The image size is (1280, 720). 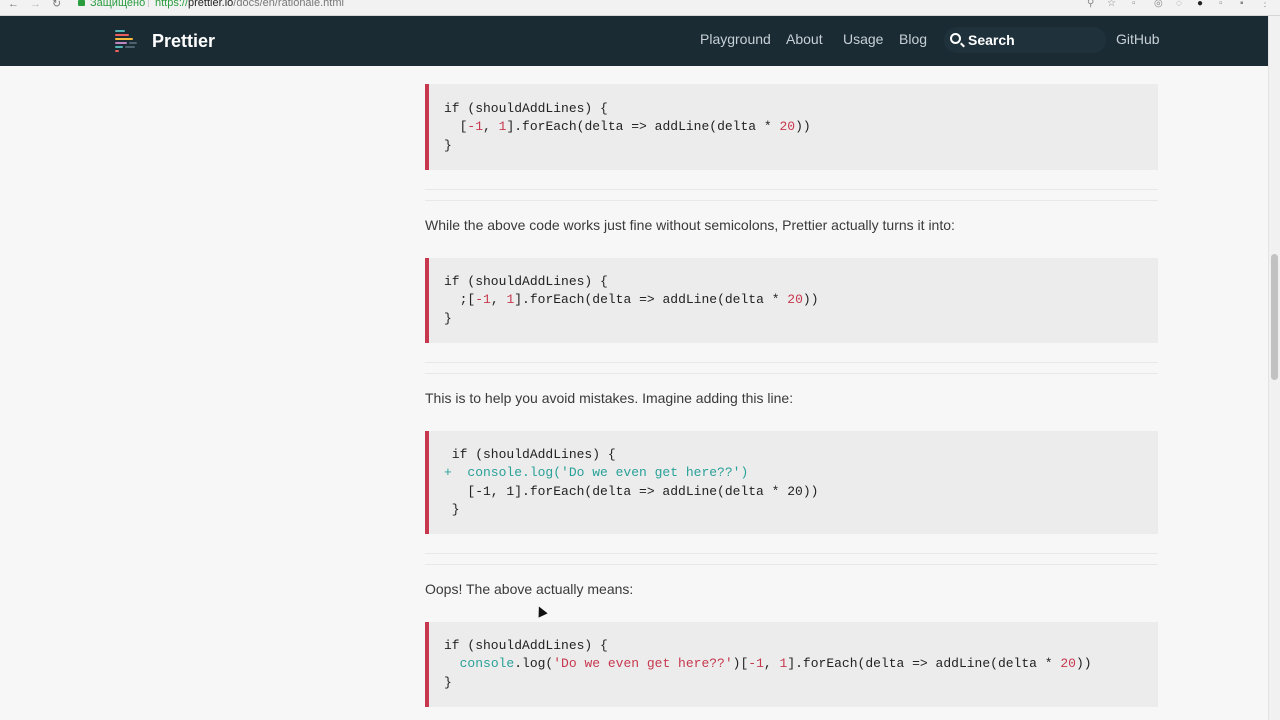 I want to click on code-token: [, so click(x=456, y=127).